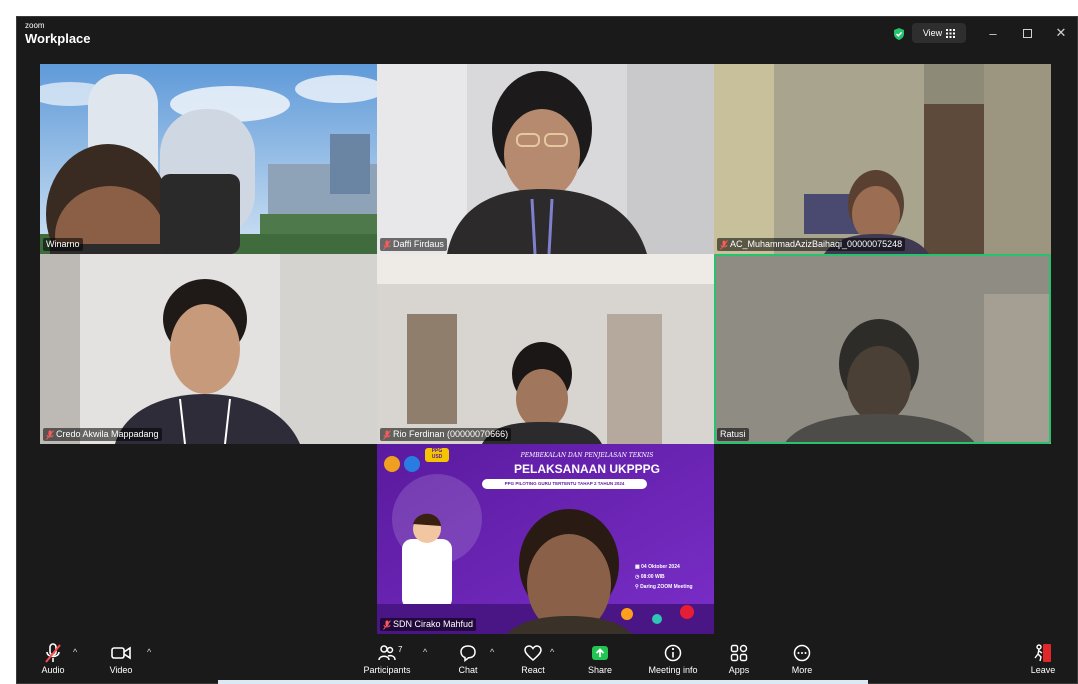 This screenshot has height=684, width=1078. Describe the element at coordinates (552, 652) in the screenshot. I see `react-options-chevron-icon: ^` at that location.